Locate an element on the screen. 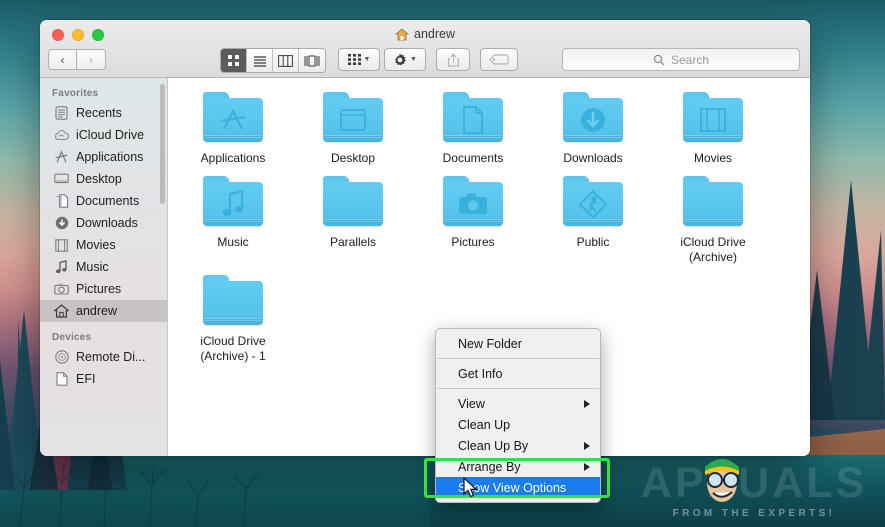  icon-view-button is located at coordinates (234, 60).